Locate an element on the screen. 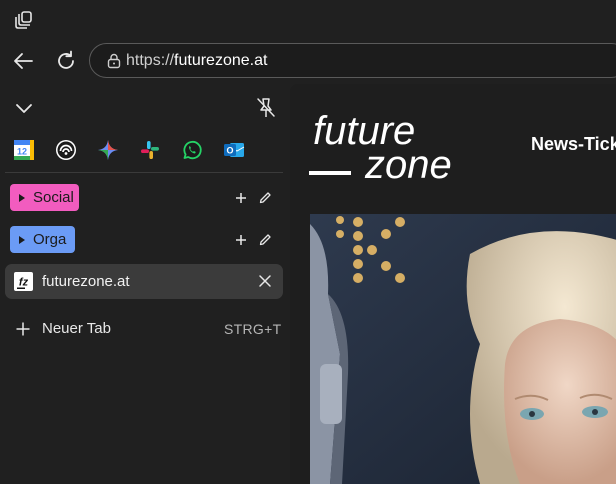  back-button is located at coordinates (23, 61).